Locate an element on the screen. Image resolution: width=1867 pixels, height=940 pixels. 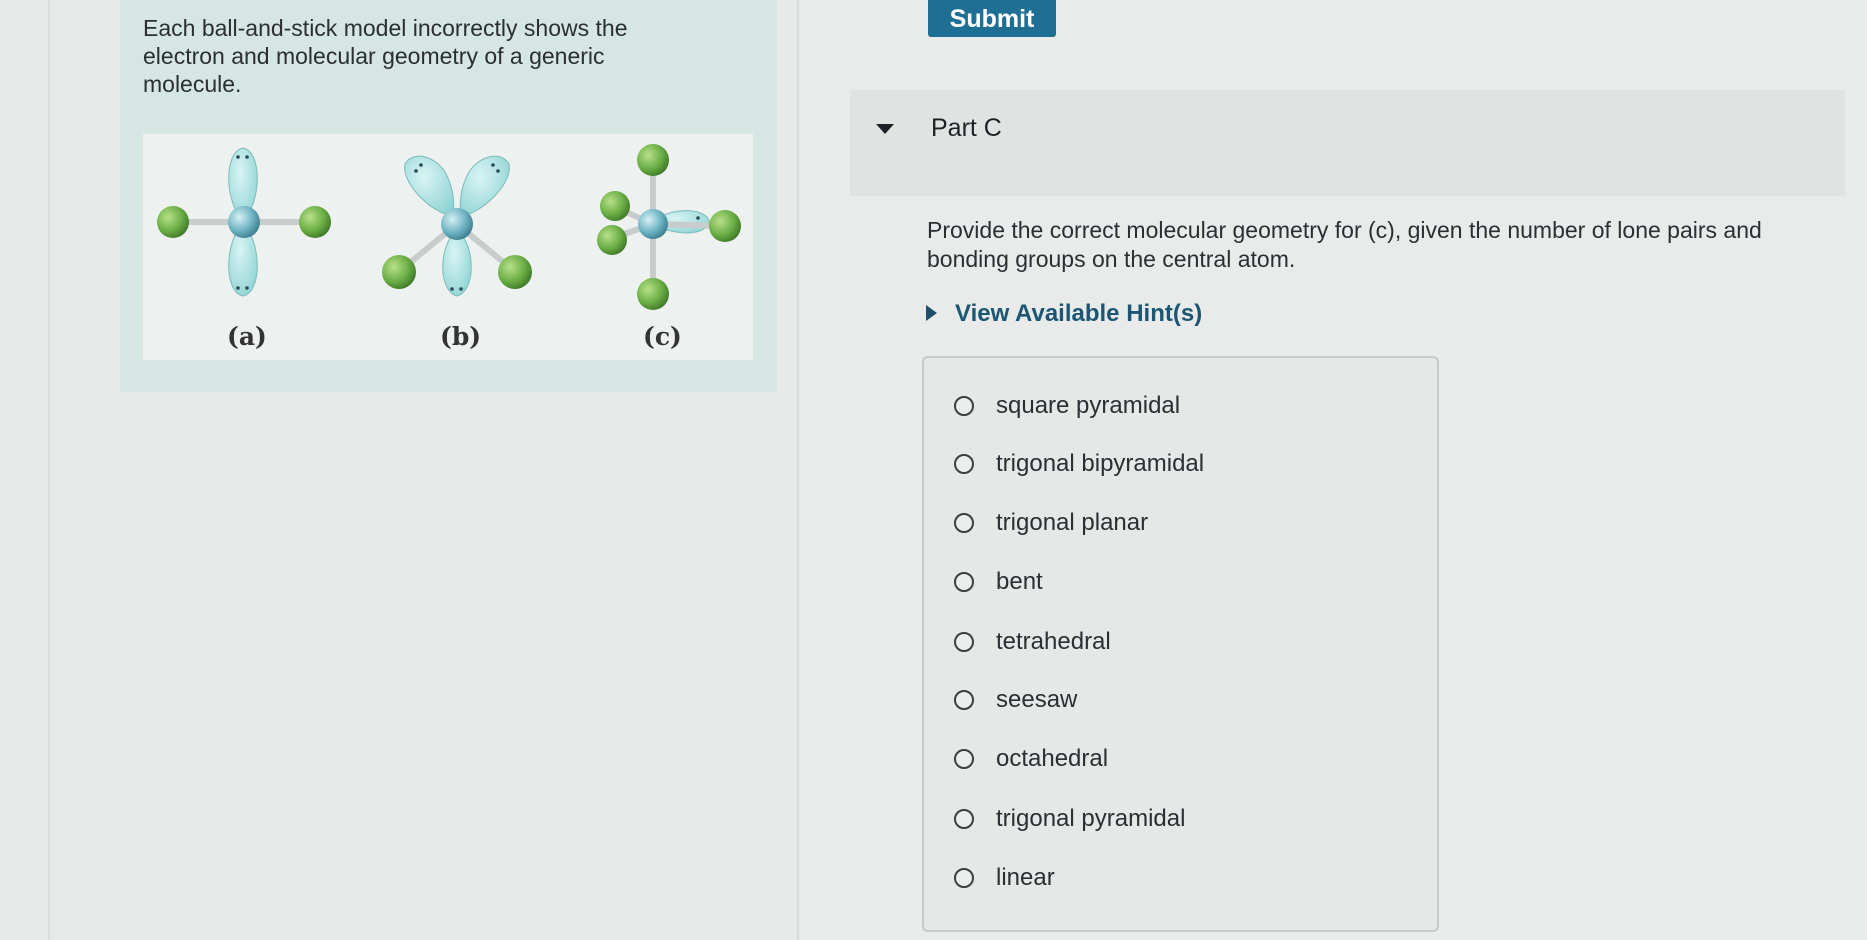
option-trigonal-pyramidal: trigonal pyramidal is located at coordinates (1069, 819).